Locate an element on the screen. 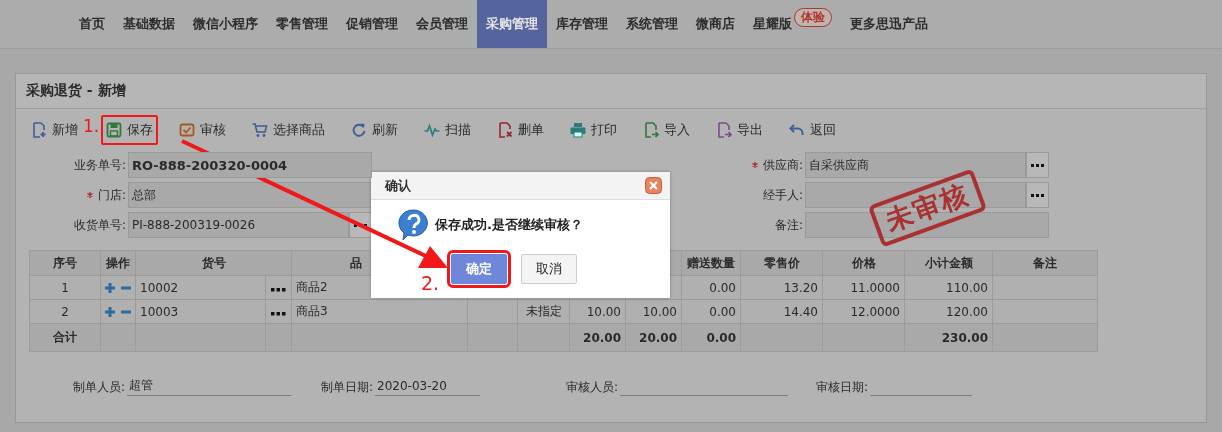 The height and width of the screenshot is (432, 1222). column-header: 品 is located at coordinates (356, 262).